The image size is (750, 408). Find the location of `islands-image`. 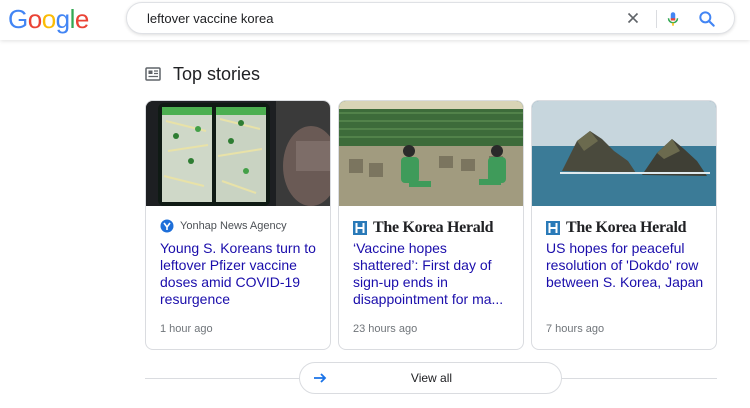

islands-image is located at coordinates (624, 153).